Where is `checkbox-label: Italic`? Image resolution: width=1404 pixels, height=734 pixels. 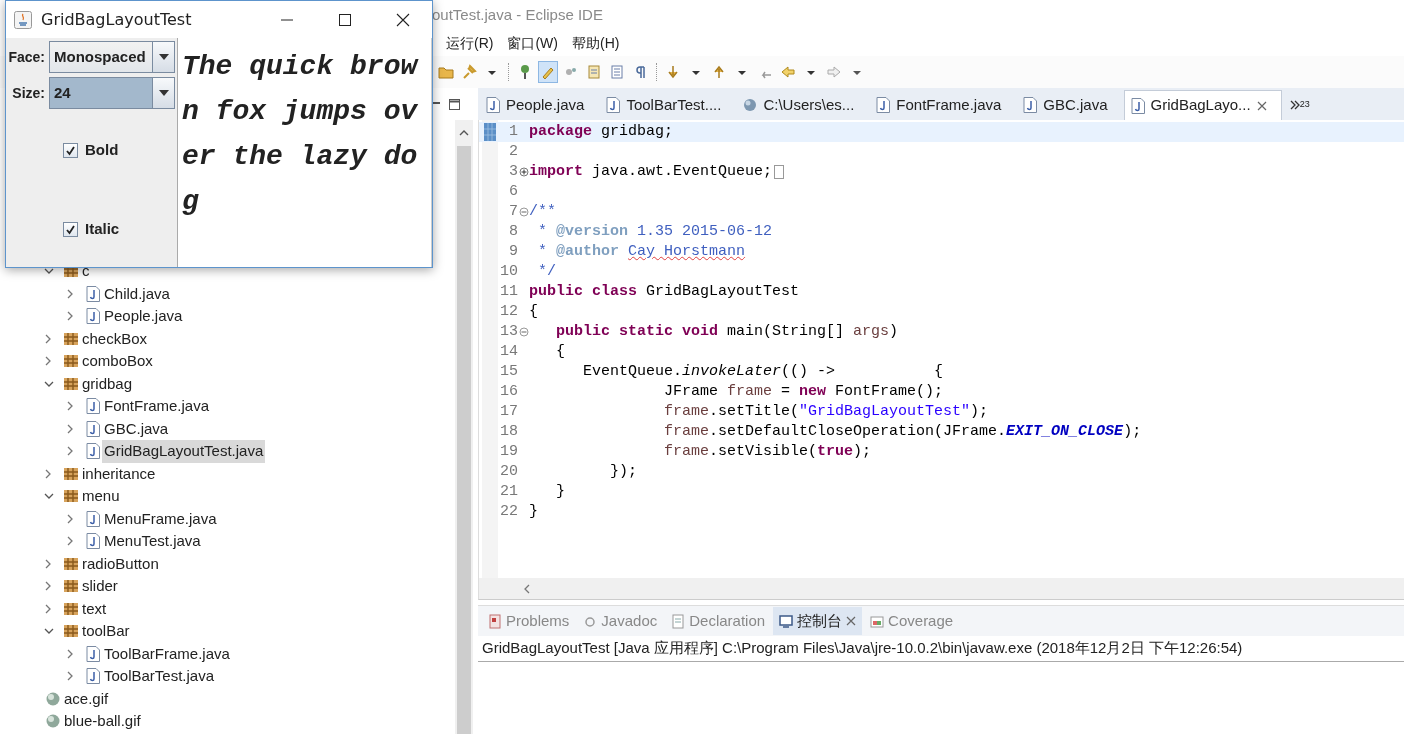 checkbox-label: Italic is located at coordinates (102, 228).